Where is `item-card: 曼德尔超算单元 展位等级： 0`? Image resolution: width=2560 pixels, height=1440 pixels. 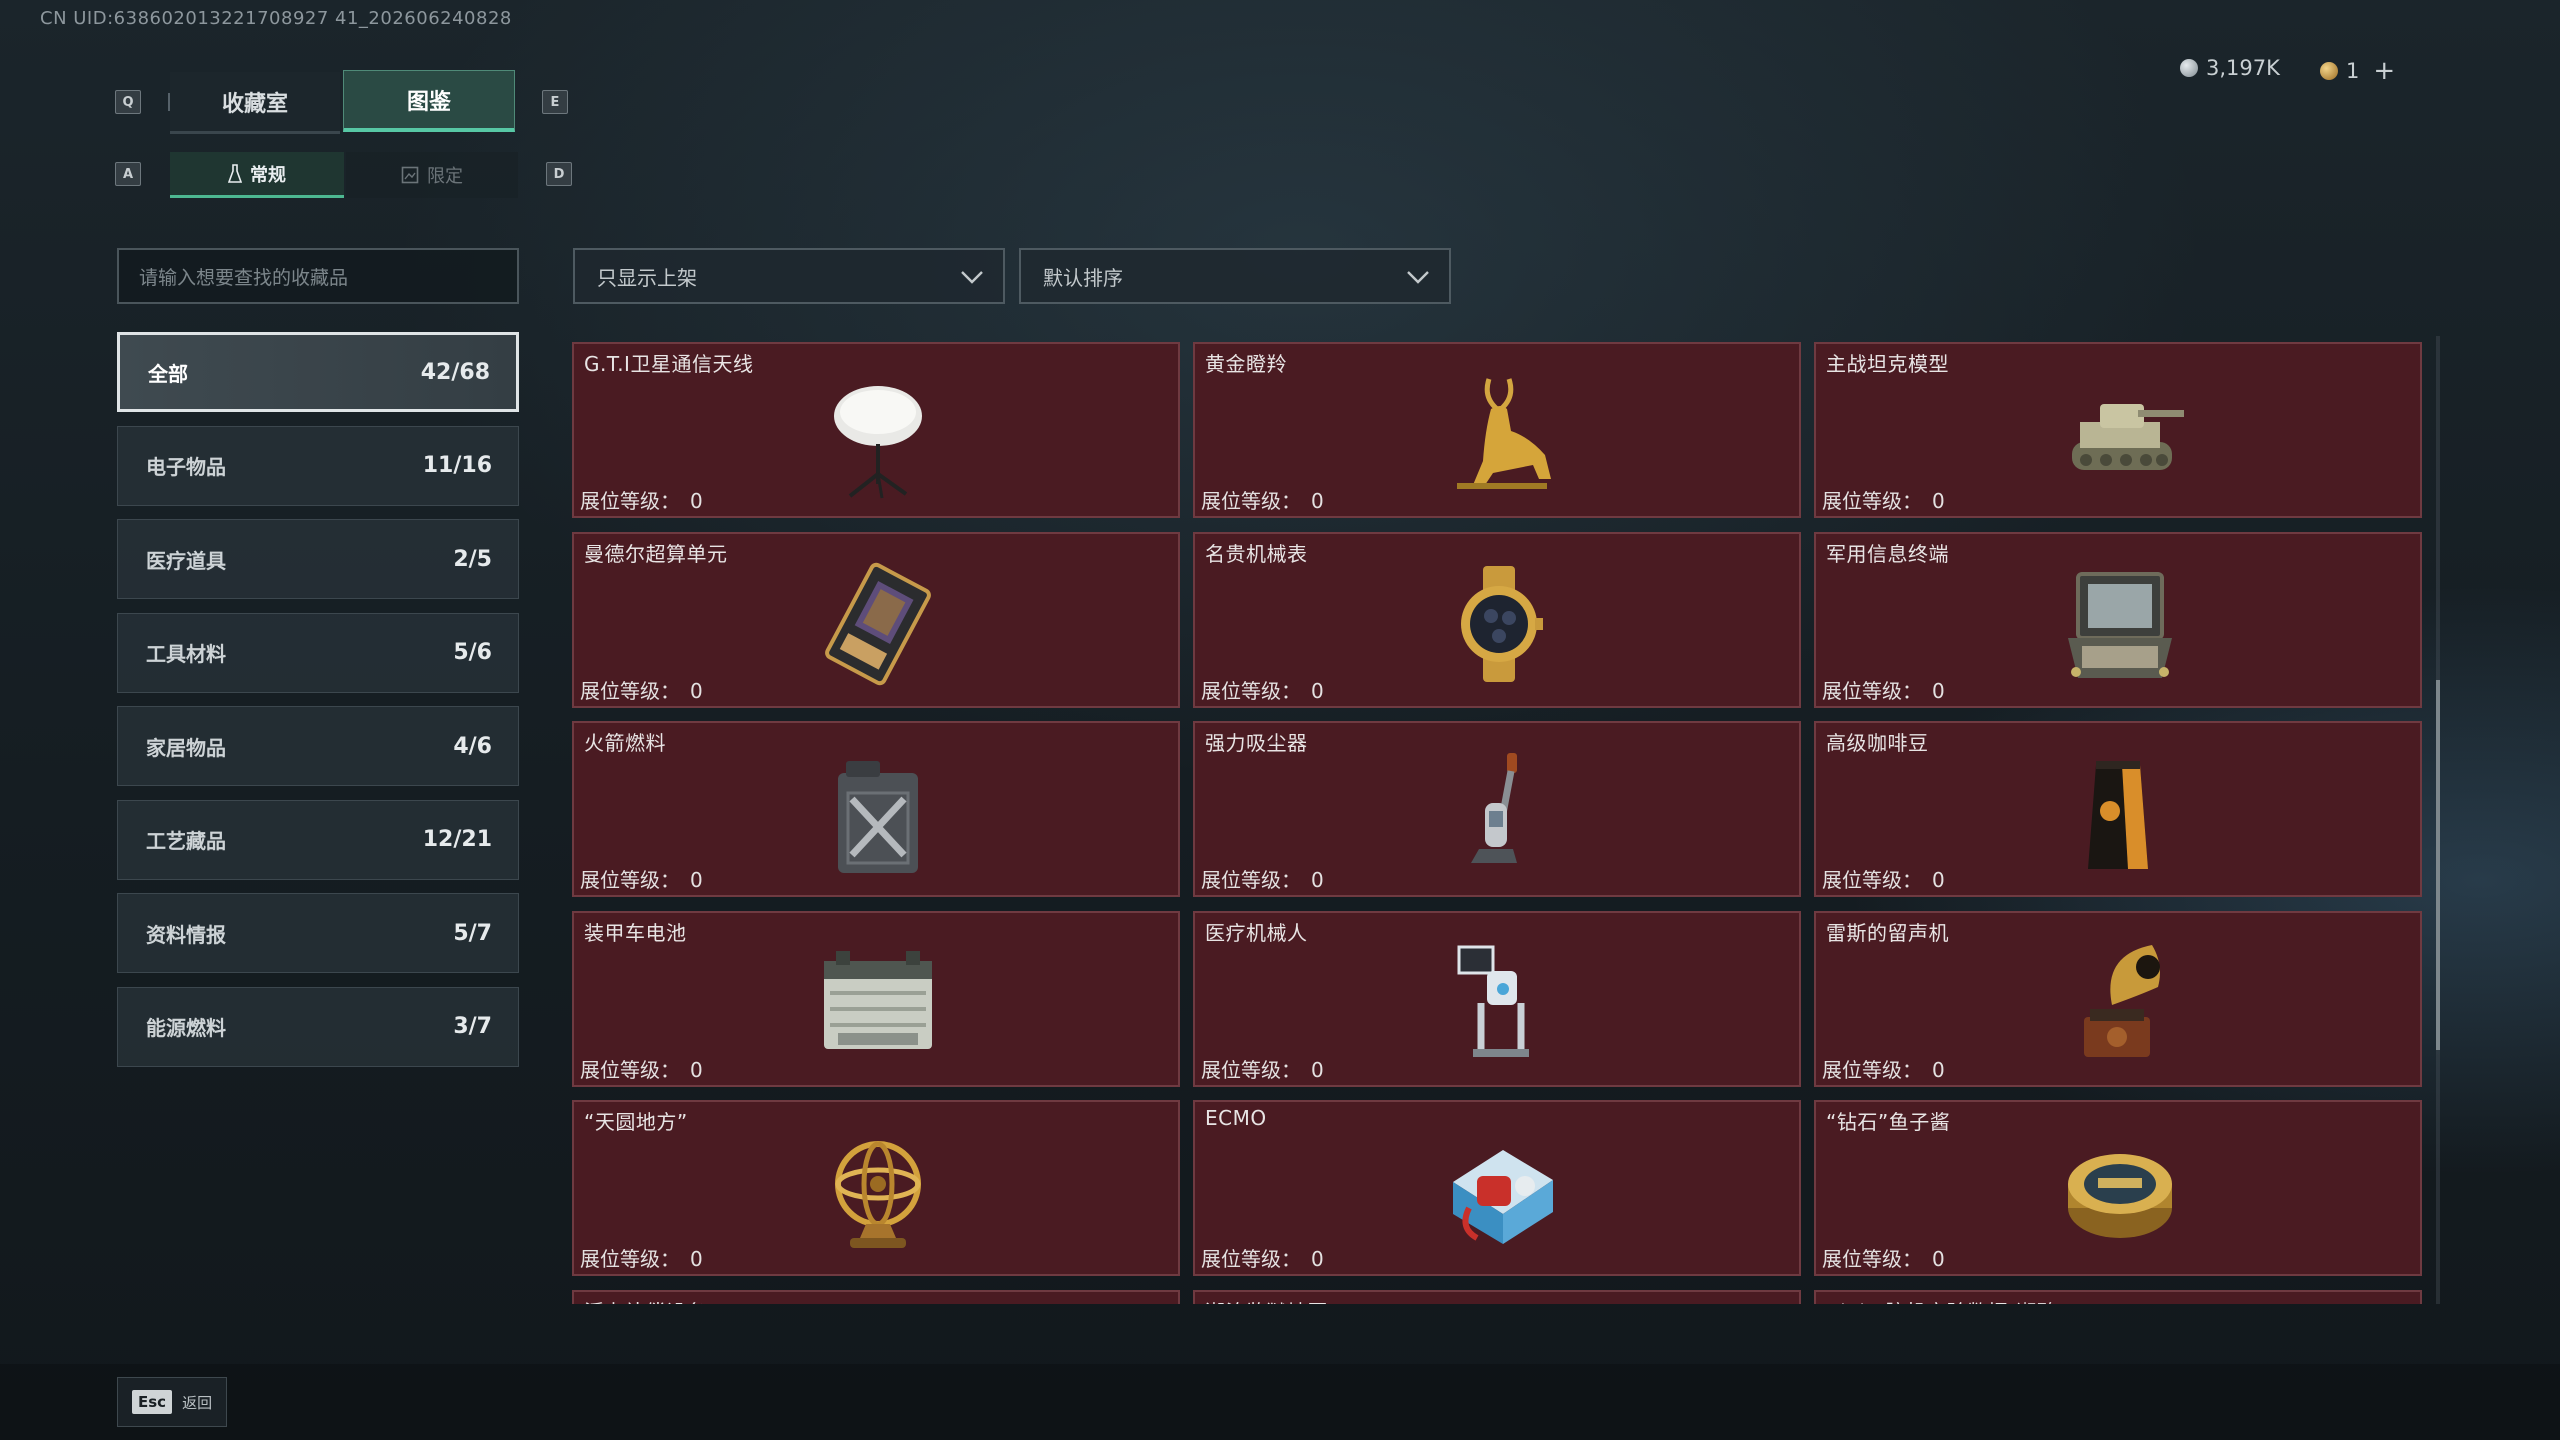
item-card: 曼德尔超算单元 展位等级： 0 is located at coordinates (876, 619).